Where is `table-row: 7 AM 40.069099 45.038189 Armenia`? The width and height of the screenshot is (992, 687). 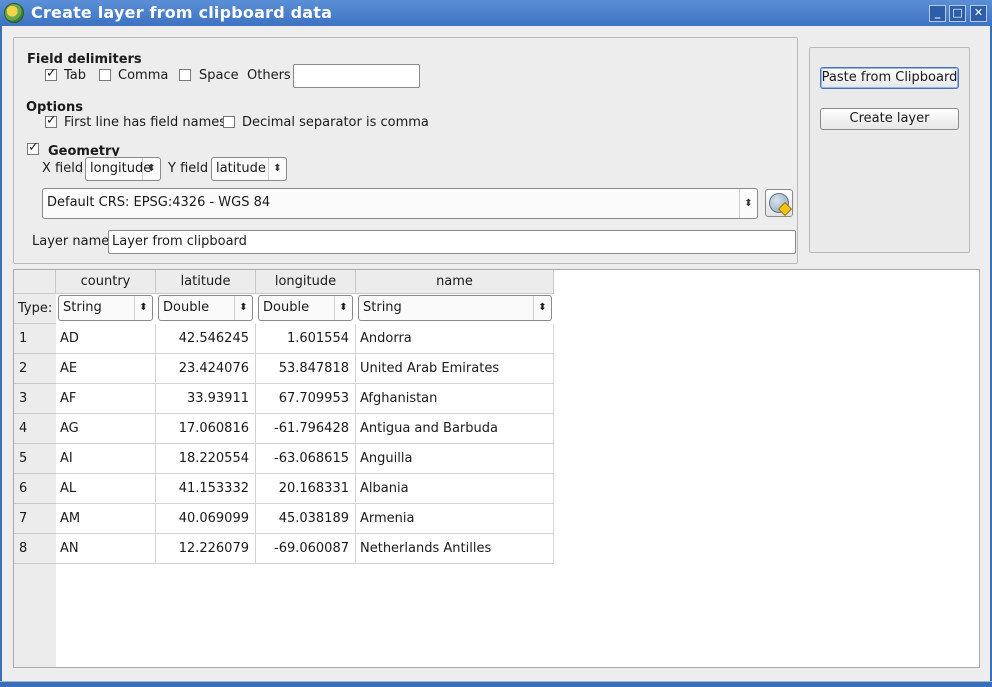
table-row: 7 AM 40.069099 45.038189 Armenia is located at coordinates (284, 519).